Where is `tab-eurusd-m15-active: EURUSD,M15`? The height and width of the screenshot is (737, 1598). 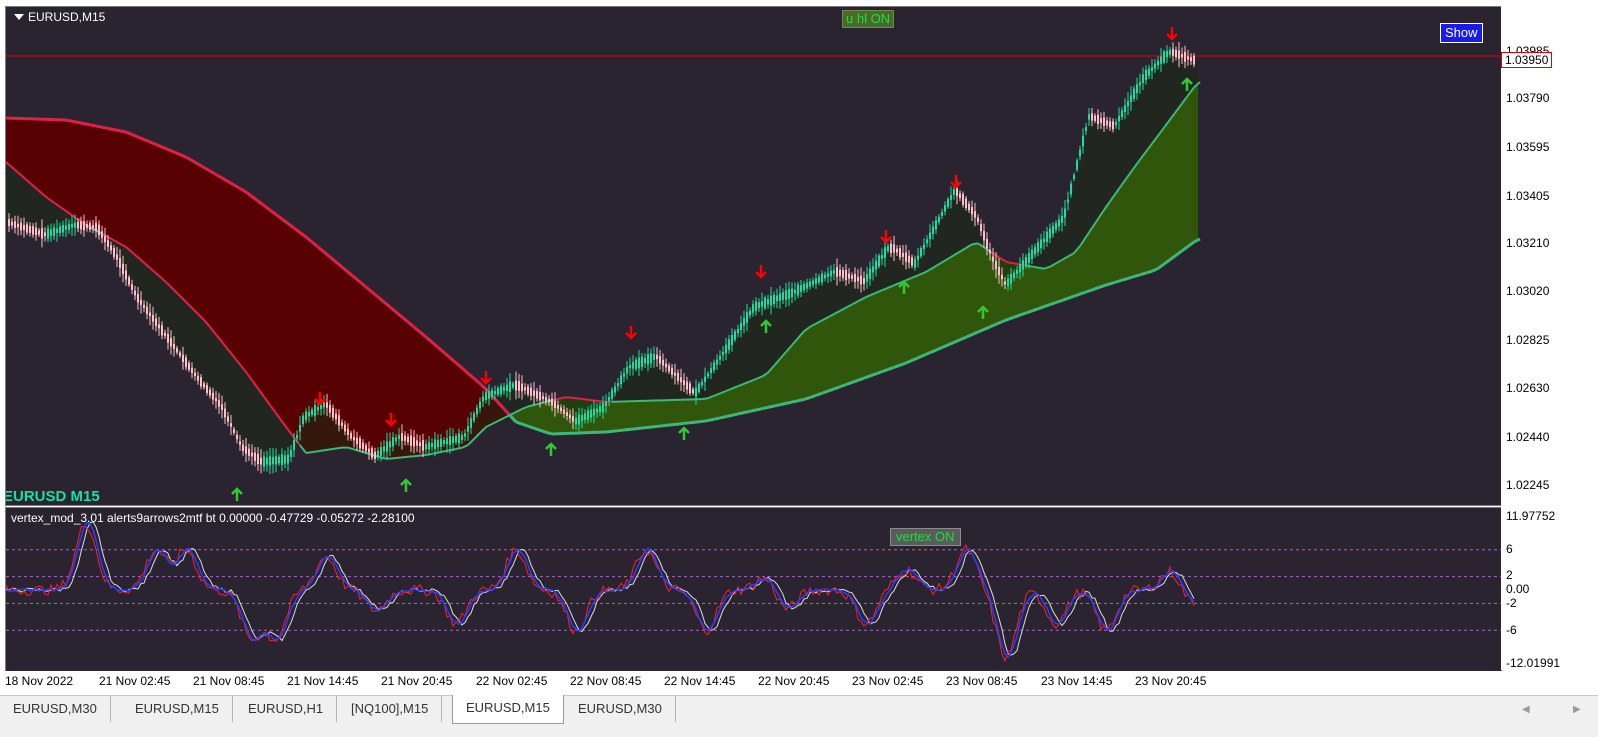 tab-eurusd-m15-active: EURUSD,M15 is located at coordinates (508, 709).